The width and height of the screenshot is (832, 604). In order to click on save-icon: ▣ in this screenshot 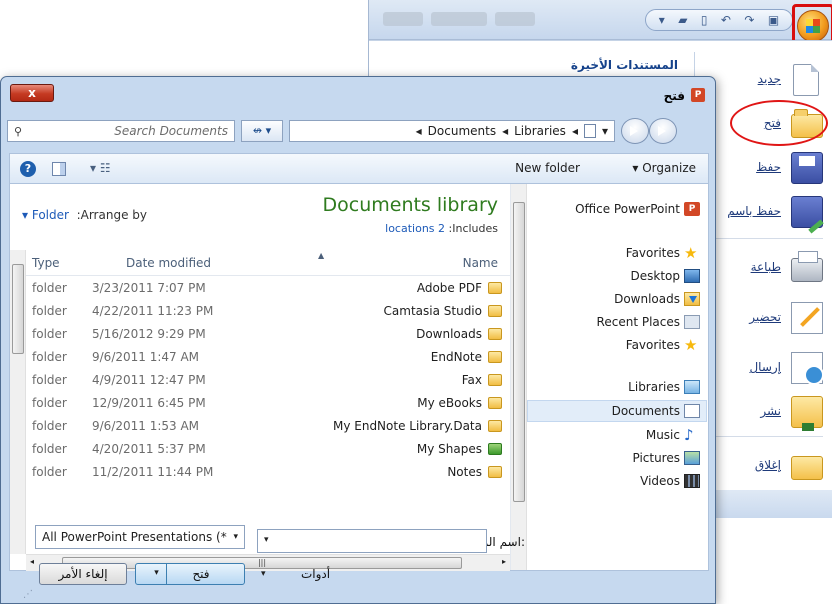, I will do `click(773, 20)`.